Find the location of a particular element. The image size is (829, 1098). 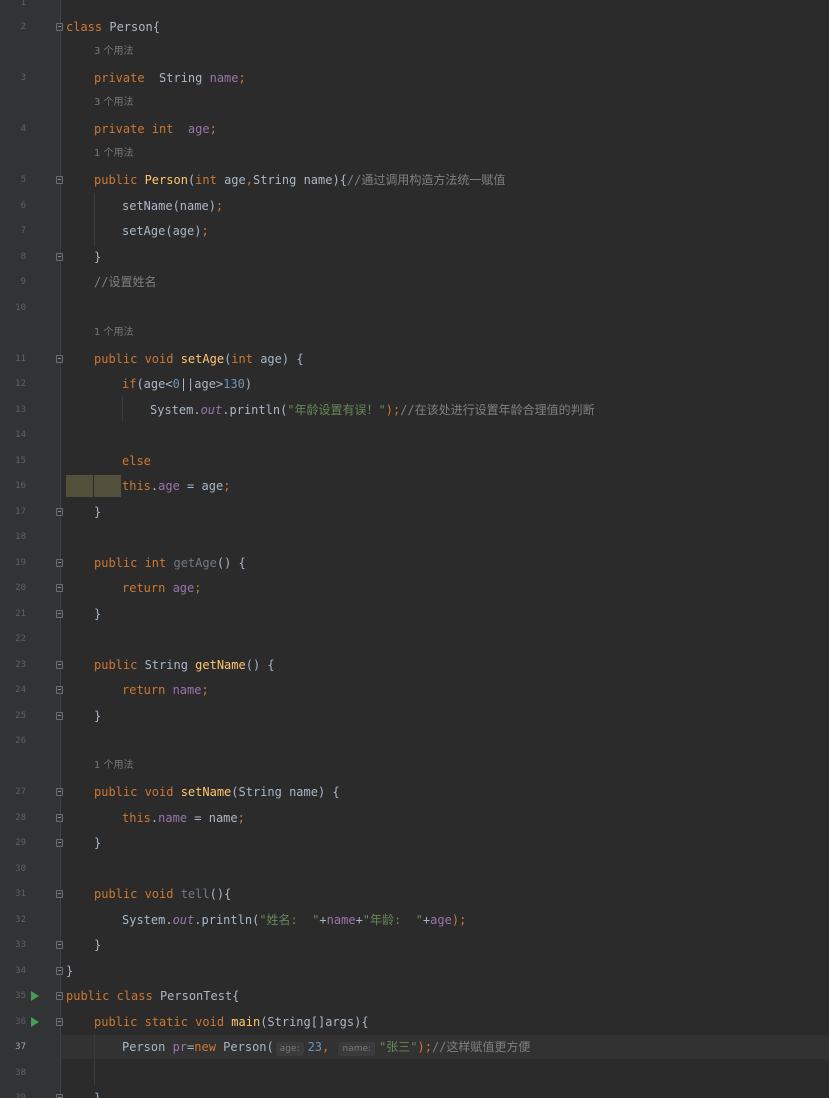

line-number: 35 is located at coordinates (20, 996).